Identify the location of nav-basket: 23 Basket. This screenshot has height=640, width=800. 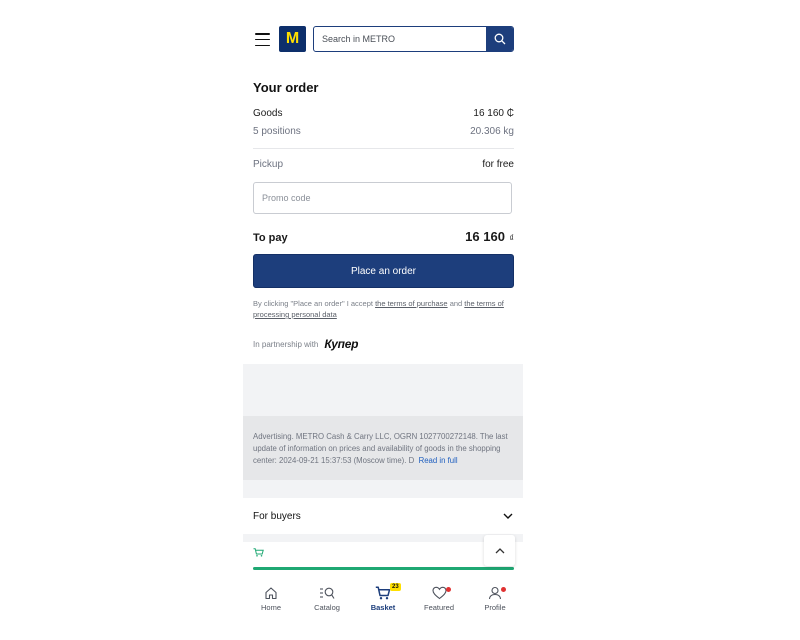
(383, 599).